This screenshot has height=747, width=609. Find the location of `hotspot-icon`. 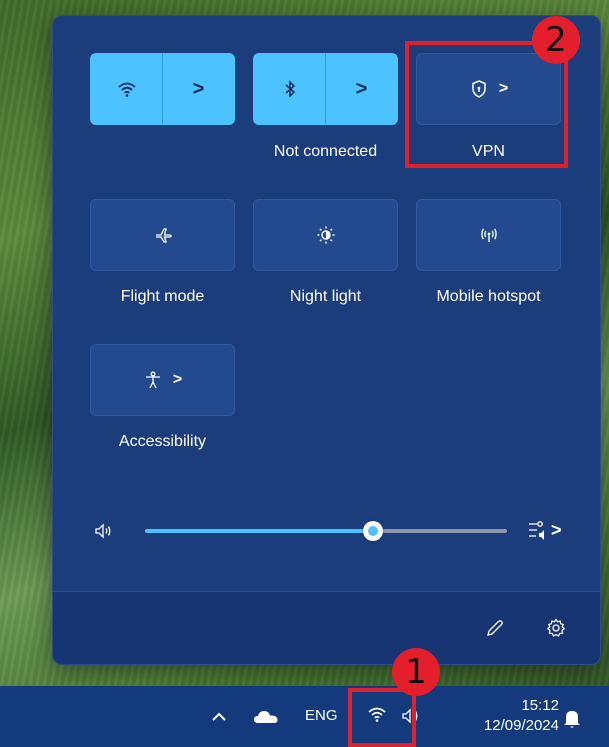

hotspot-icon is located at coordinates (488, 235).